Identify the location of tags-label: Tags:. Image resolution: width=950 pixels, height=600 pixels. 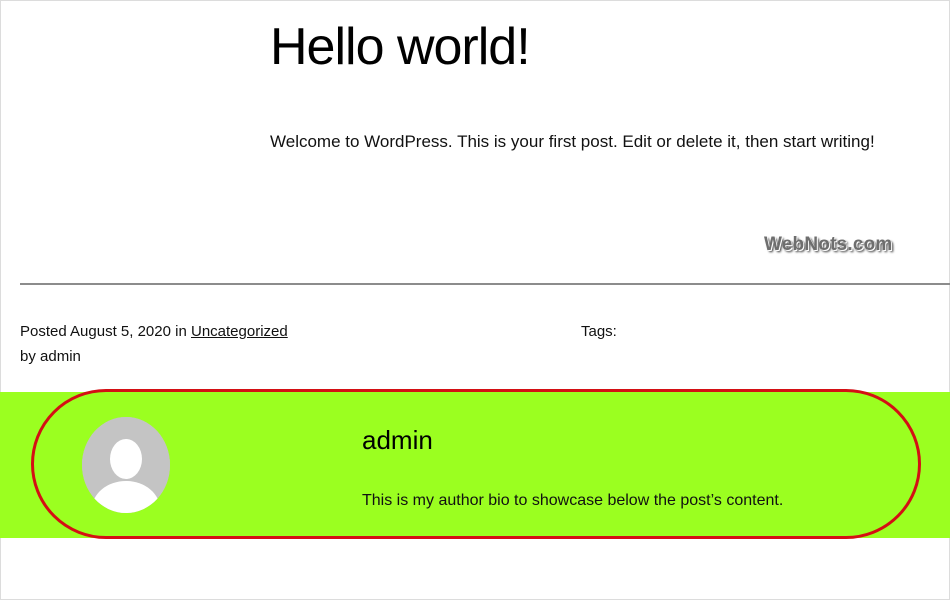
(599, 331).